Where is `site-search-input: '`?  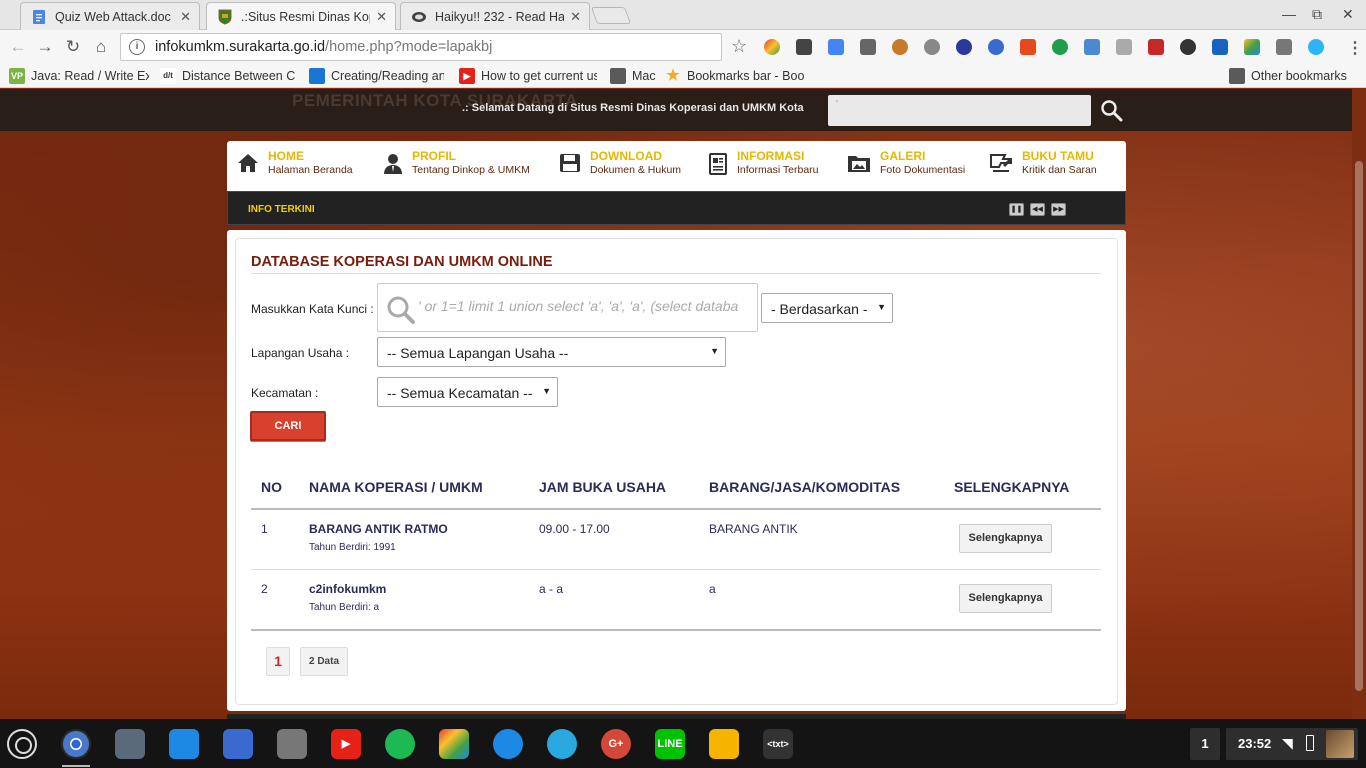 site-search-input: ' is located at coordinates (959, 110).